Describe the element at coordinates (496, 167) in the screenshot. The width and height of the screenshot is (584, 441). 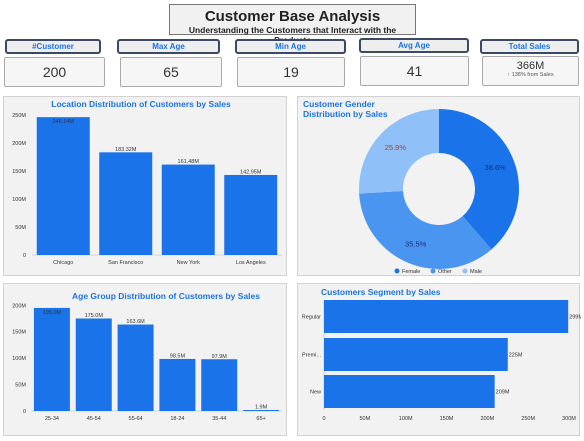
I see `slice-label: 38.6%` at that location.